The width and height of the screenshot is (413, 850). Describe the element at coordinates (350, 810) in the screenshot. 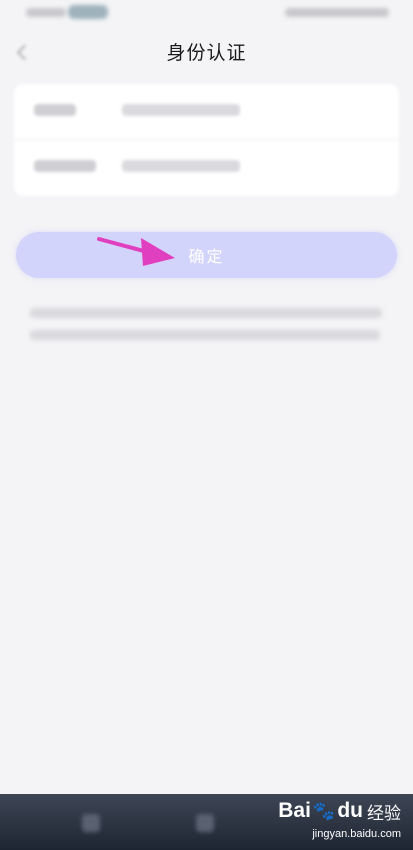

I see `watermark-du: du` at that location.